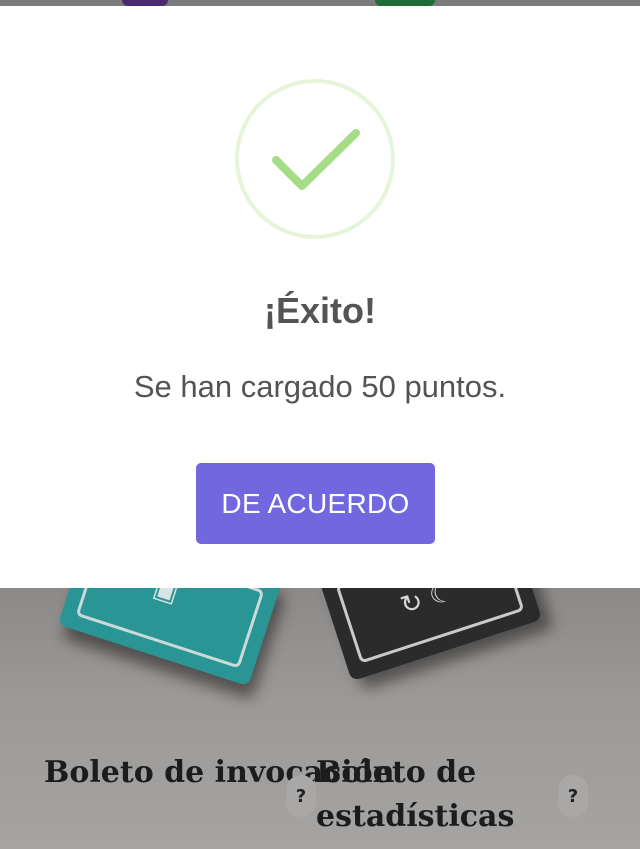  What do you see at coordinates (415, 794) in the screenshot?
I see `stats-ticket-title: Boleto de estadísticas` at bounding box center [415, 794].